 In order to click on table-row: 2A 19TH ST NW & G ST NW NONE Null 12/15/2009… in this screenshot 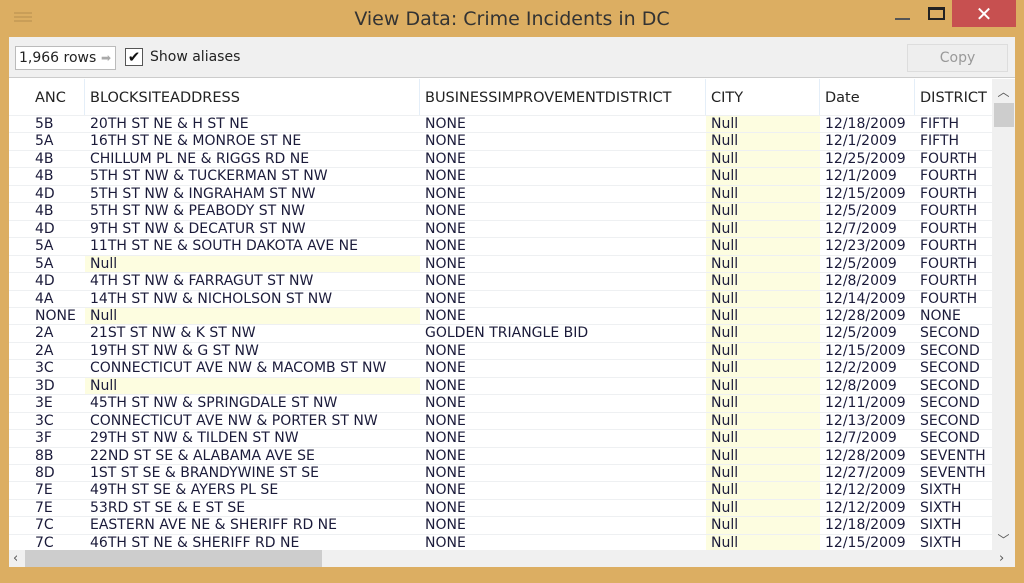, I will do `click(500, 350)`.